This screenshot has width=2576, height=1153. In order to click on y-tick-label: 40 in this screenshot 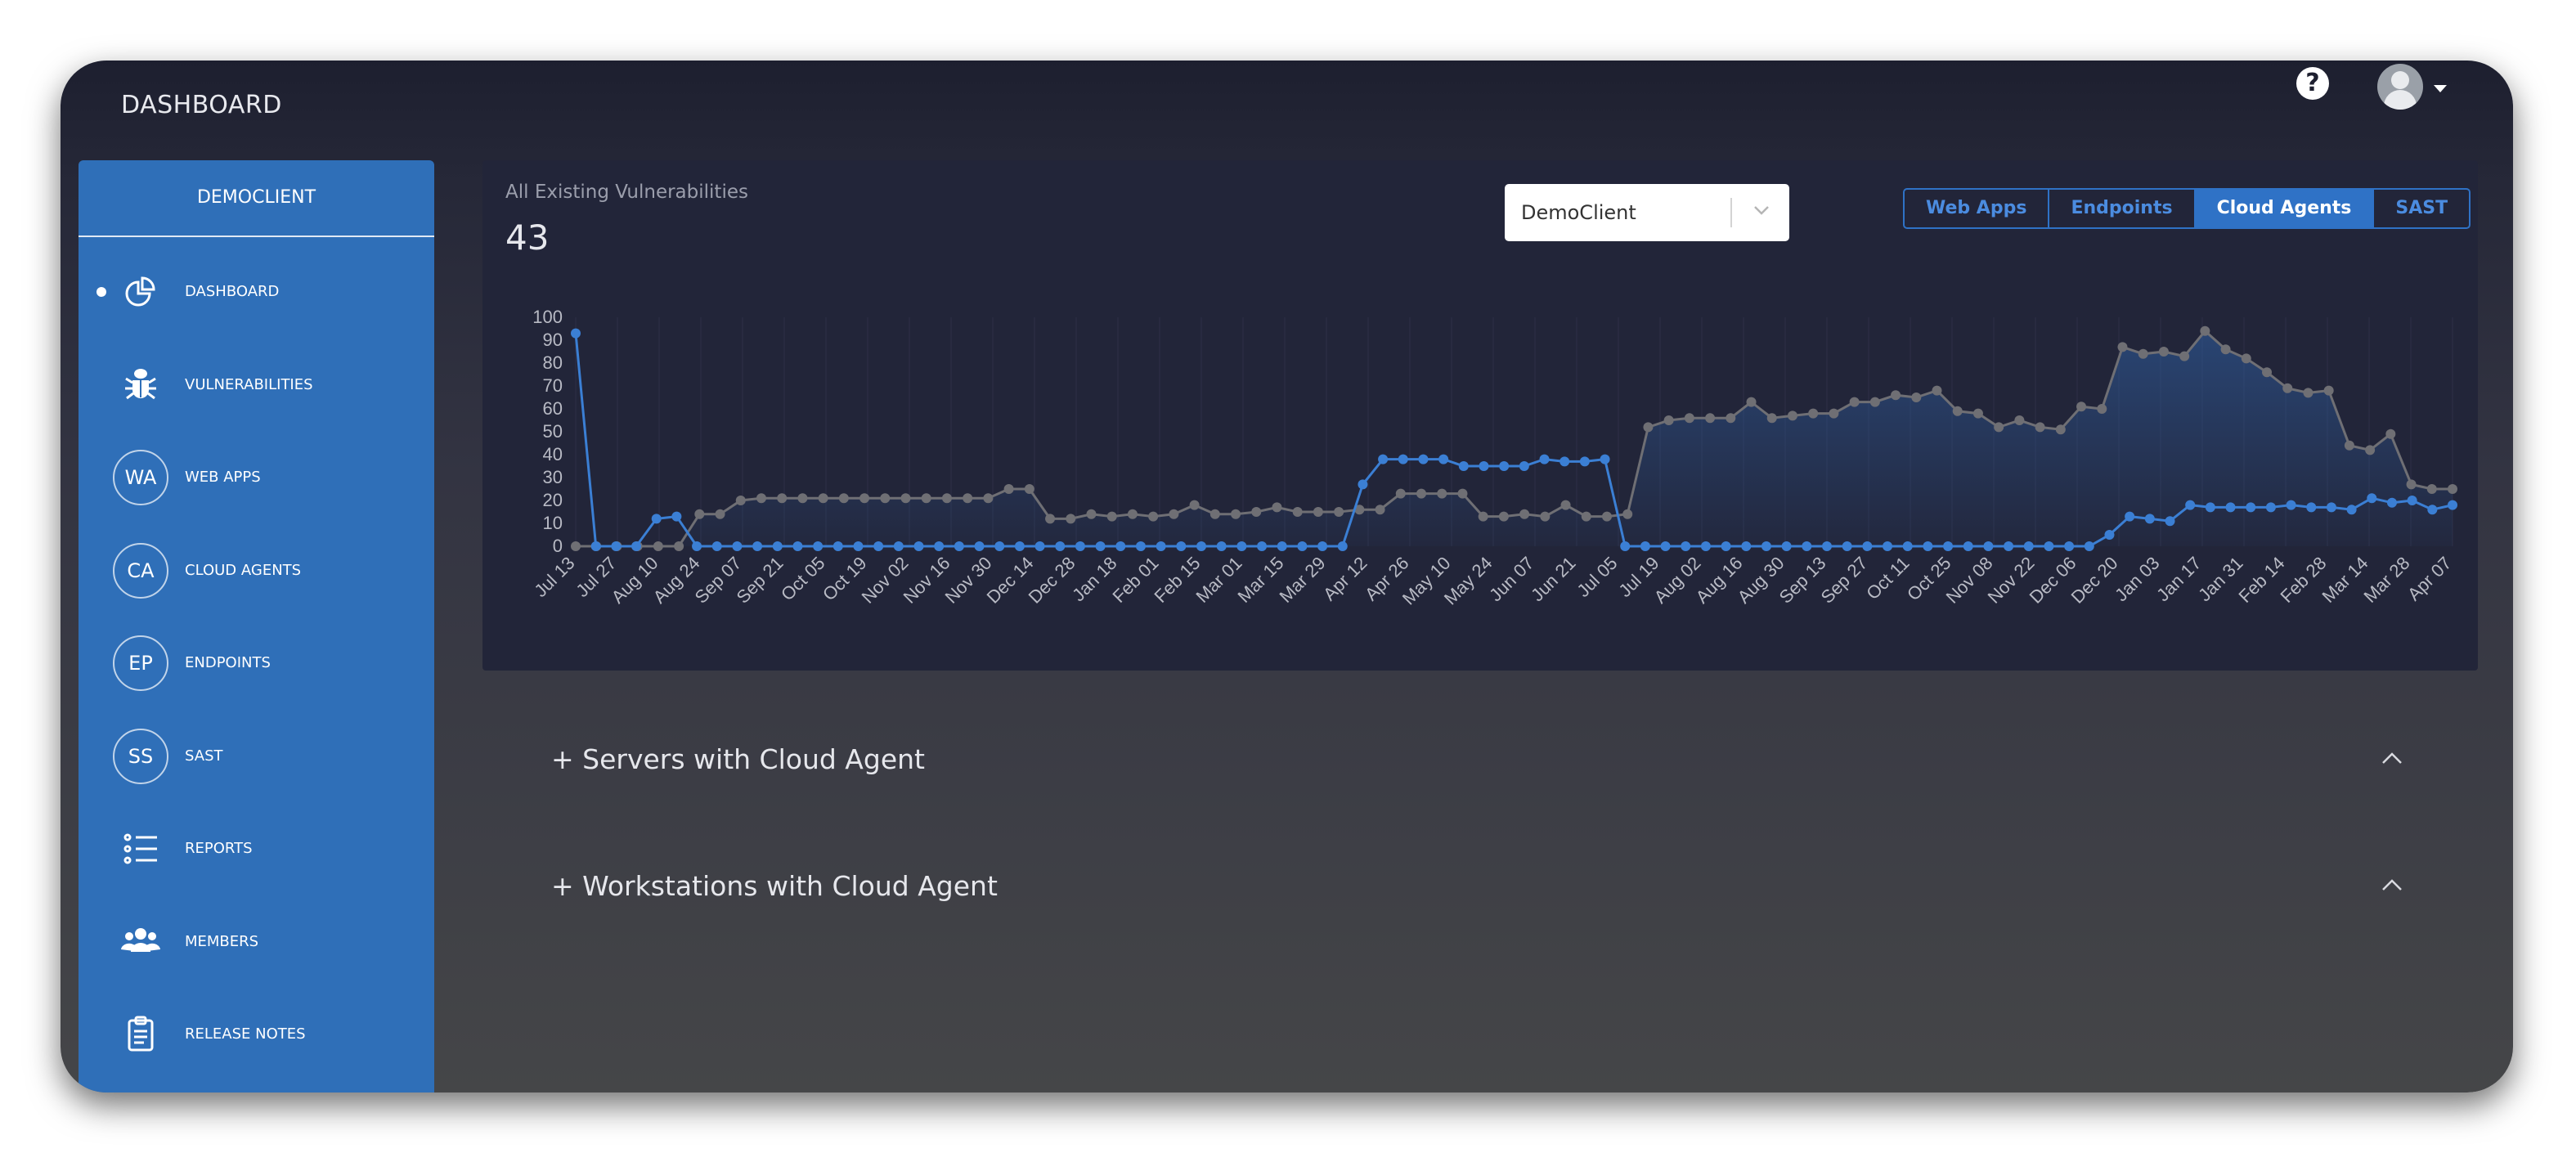, I will do `click(553, 454)`.